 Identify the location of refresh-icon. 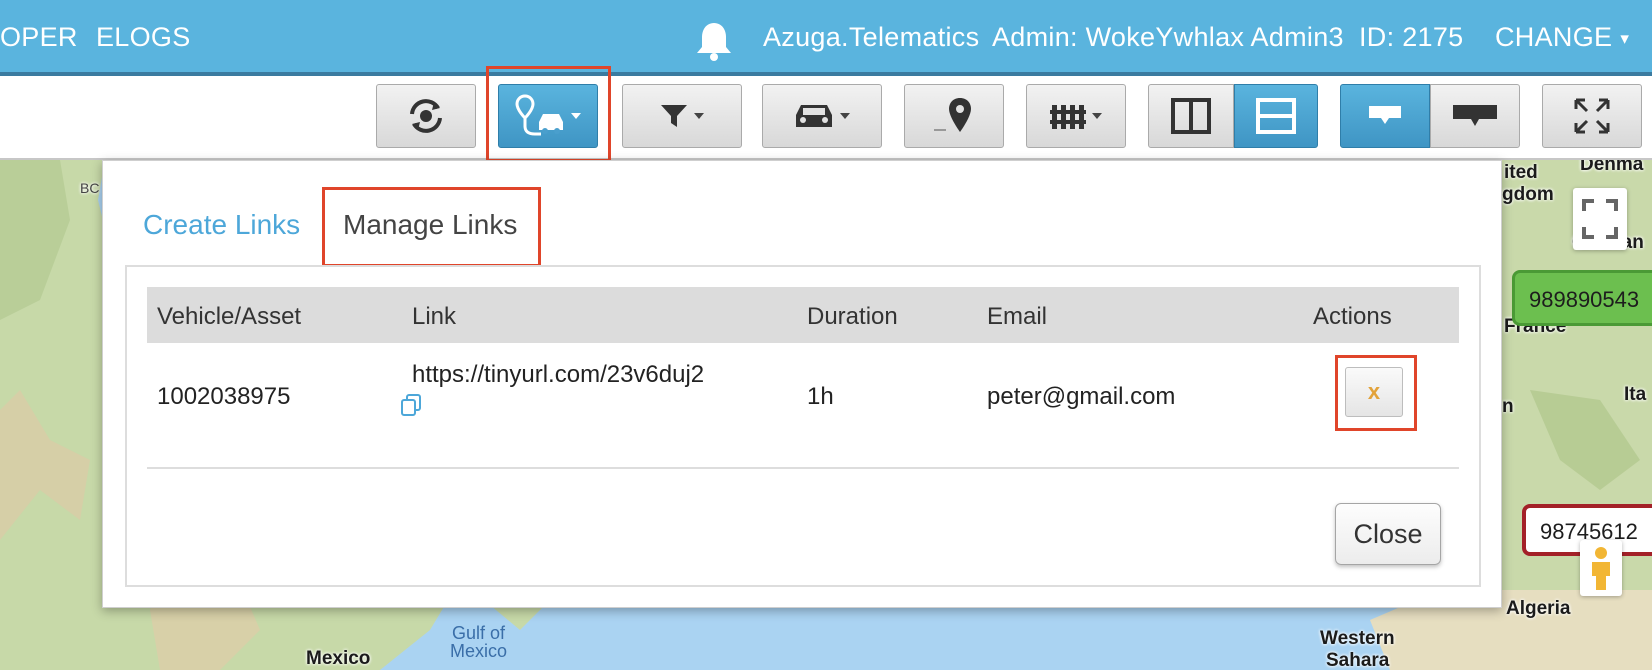
(426, 116).